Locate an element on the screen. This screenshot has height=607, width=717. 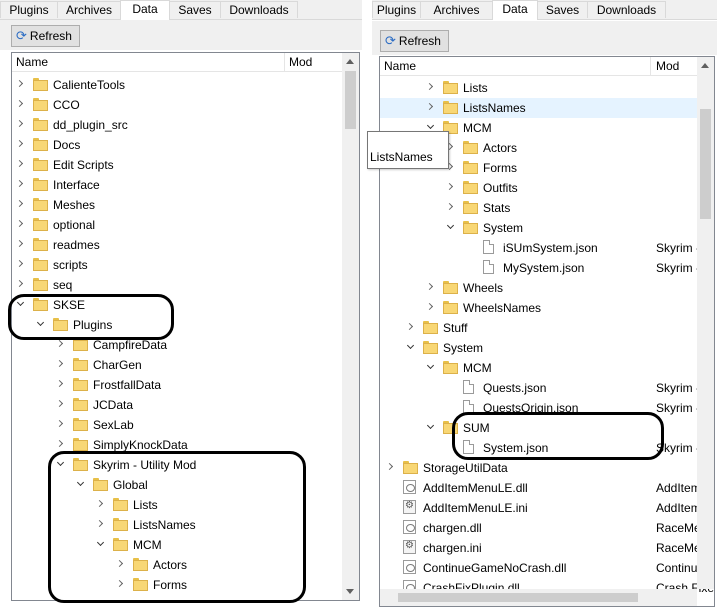
tree-folder-row: CalienteTools is located at coordinates (185, 85).